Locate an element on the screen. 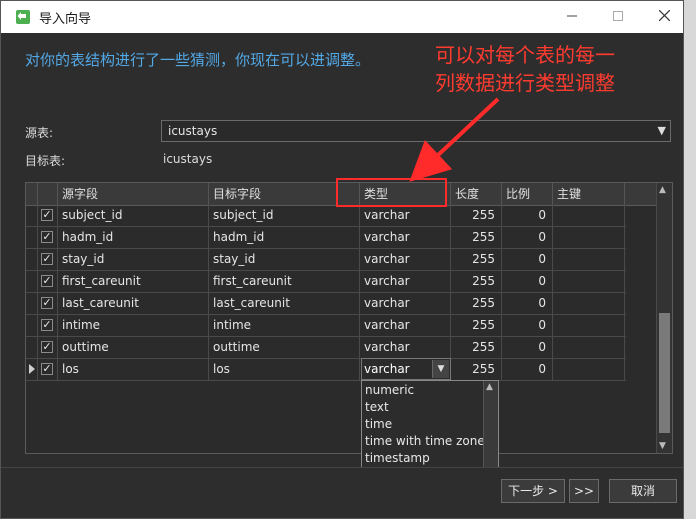  next-button: 下一步 > is located at coordinates (533, 491).